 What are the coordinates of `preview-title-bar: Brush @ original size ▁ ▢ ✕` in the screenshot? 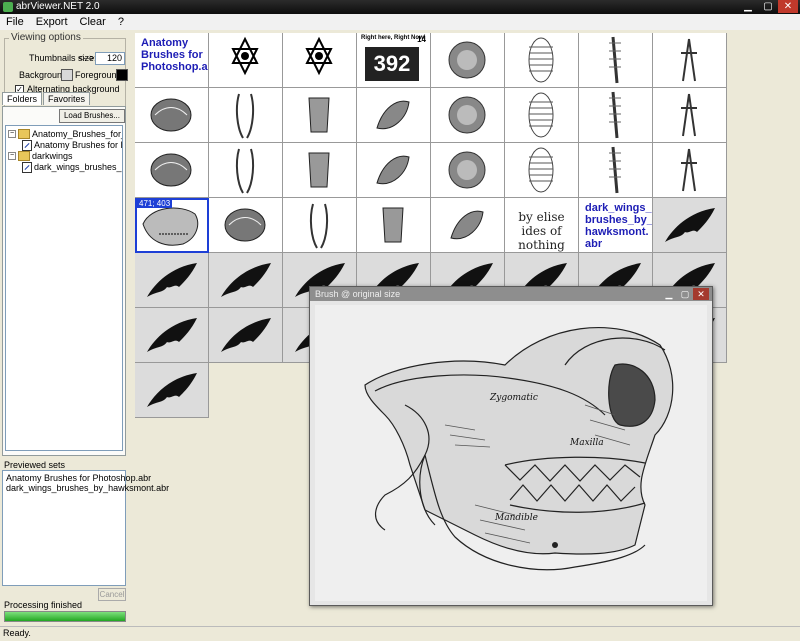 It's located at (511, 294).